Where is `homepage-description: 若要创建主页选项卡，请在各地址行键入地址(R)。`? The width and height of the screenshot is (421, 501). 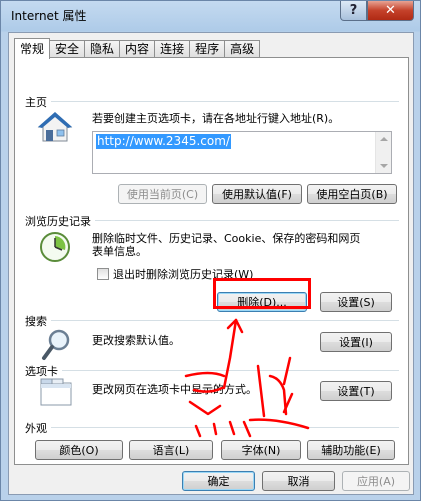 homepage-description: 若要创建主页选项卡，请在各地址行键入地址(R)。 is located at coordinates (216, 118).